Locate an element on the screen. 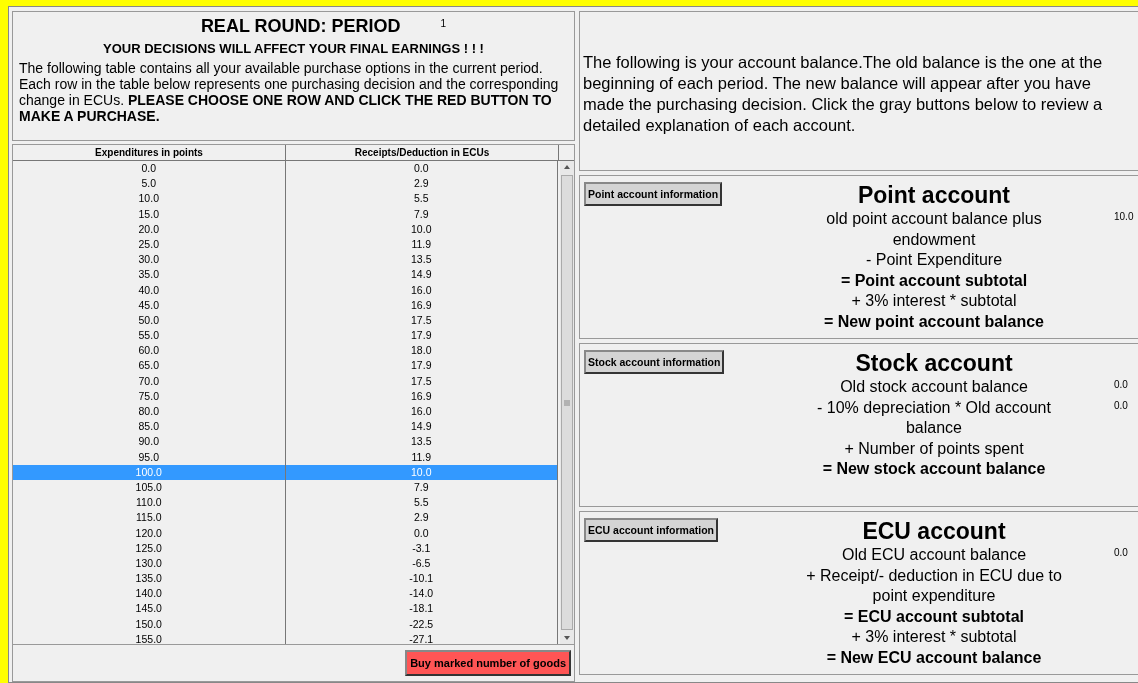 The height and width of the screenshot is (683, 1138). table-row: 155.0 -27.1 is located at coordinates (285, 637).